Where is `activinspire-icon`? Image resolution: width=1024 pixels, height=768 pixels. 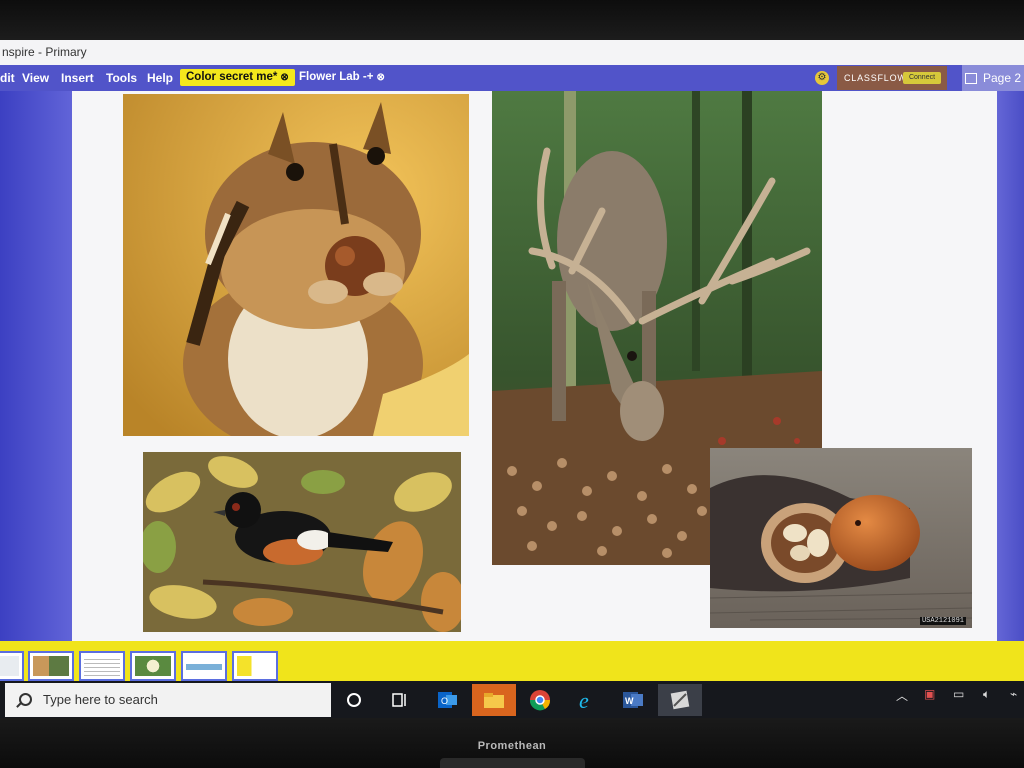 activinspire-icon is located at coordinates (680, 700).